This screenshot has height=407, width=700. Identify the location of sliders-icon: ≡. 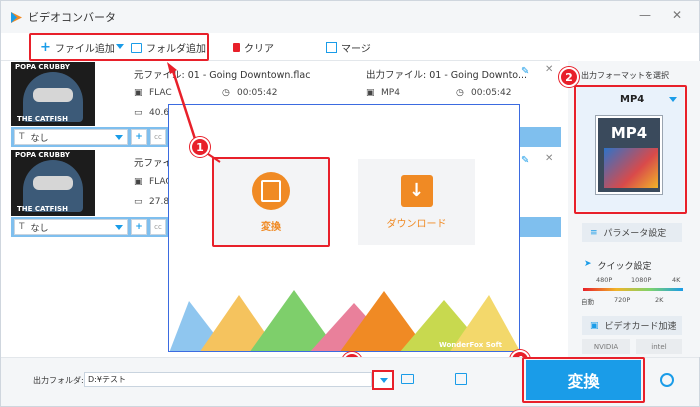
(594, 232).